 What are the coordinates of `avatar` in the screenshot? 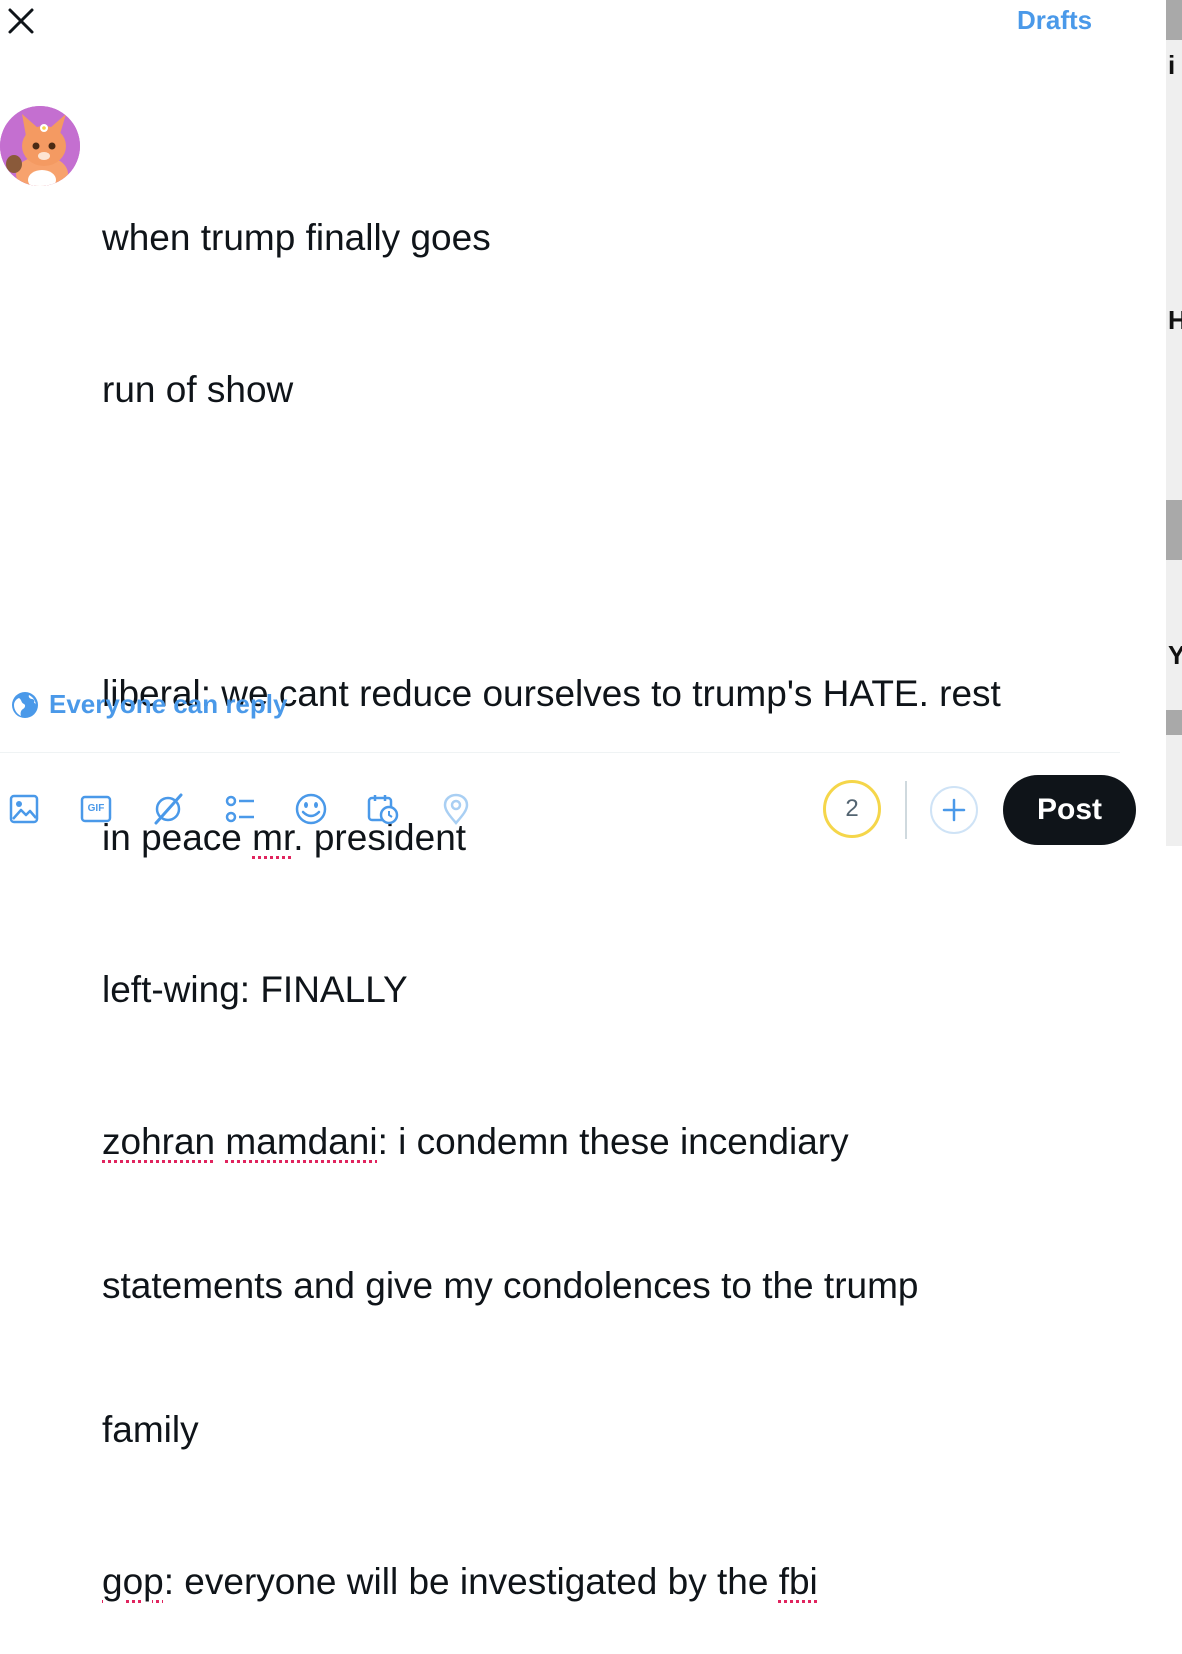 It's located at (40, 146).